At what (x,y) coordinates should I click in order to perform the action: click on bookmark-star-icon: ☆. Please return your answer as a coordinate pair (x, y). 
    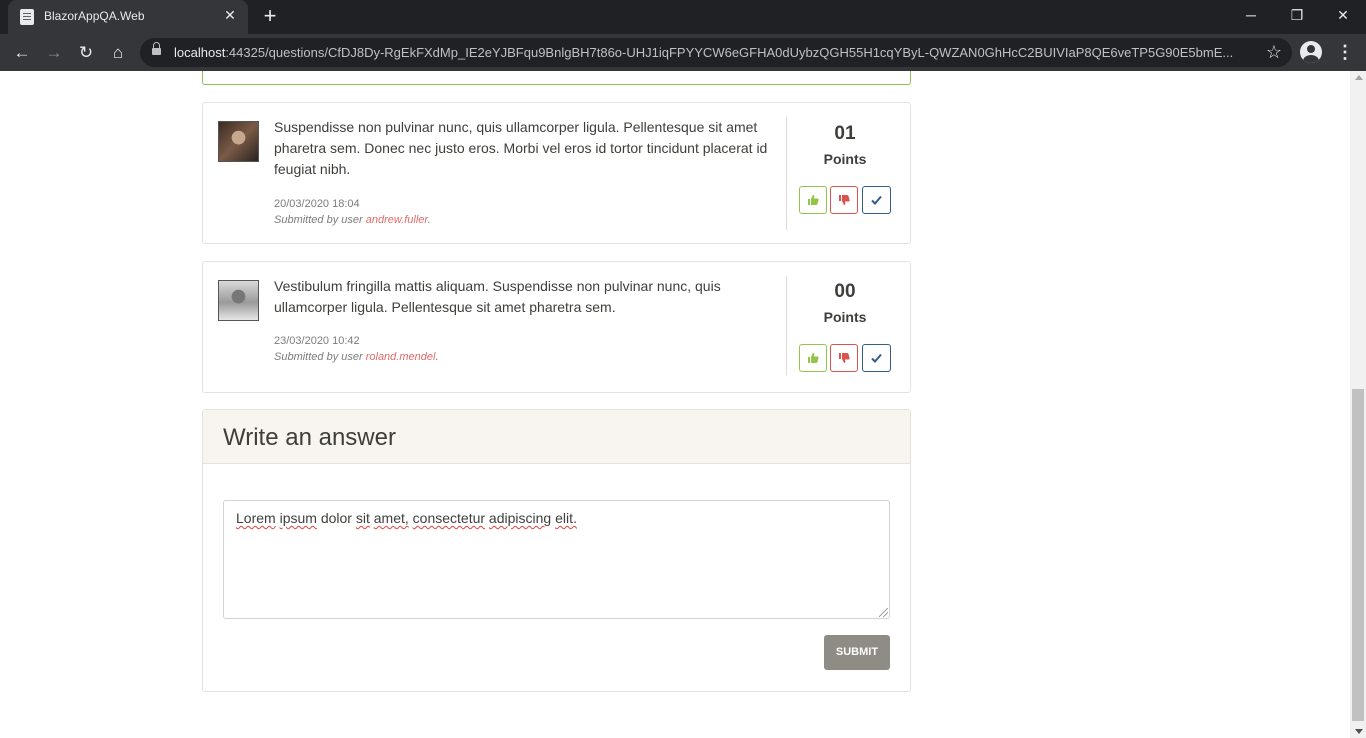
    Looking at the image, I should click on (1274, 52).